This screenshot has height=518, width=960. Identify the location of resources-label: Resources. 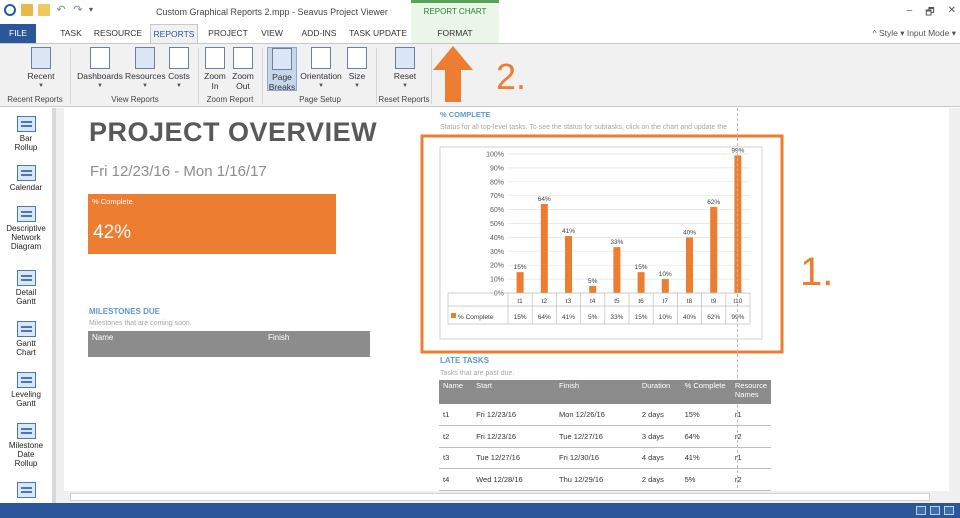
(145, 76).